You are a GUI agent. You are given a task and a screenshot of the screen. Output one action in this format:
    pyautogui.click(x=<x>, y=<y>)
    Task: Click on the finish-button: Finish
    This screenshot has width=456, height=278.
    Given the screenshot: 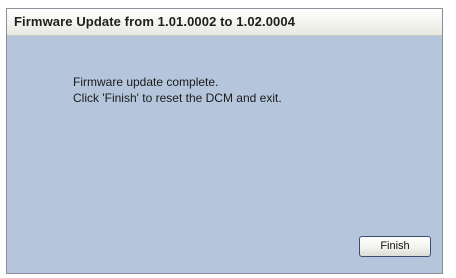 What is the action you would take?
    pyautogui.click(x=395, y=246)
    